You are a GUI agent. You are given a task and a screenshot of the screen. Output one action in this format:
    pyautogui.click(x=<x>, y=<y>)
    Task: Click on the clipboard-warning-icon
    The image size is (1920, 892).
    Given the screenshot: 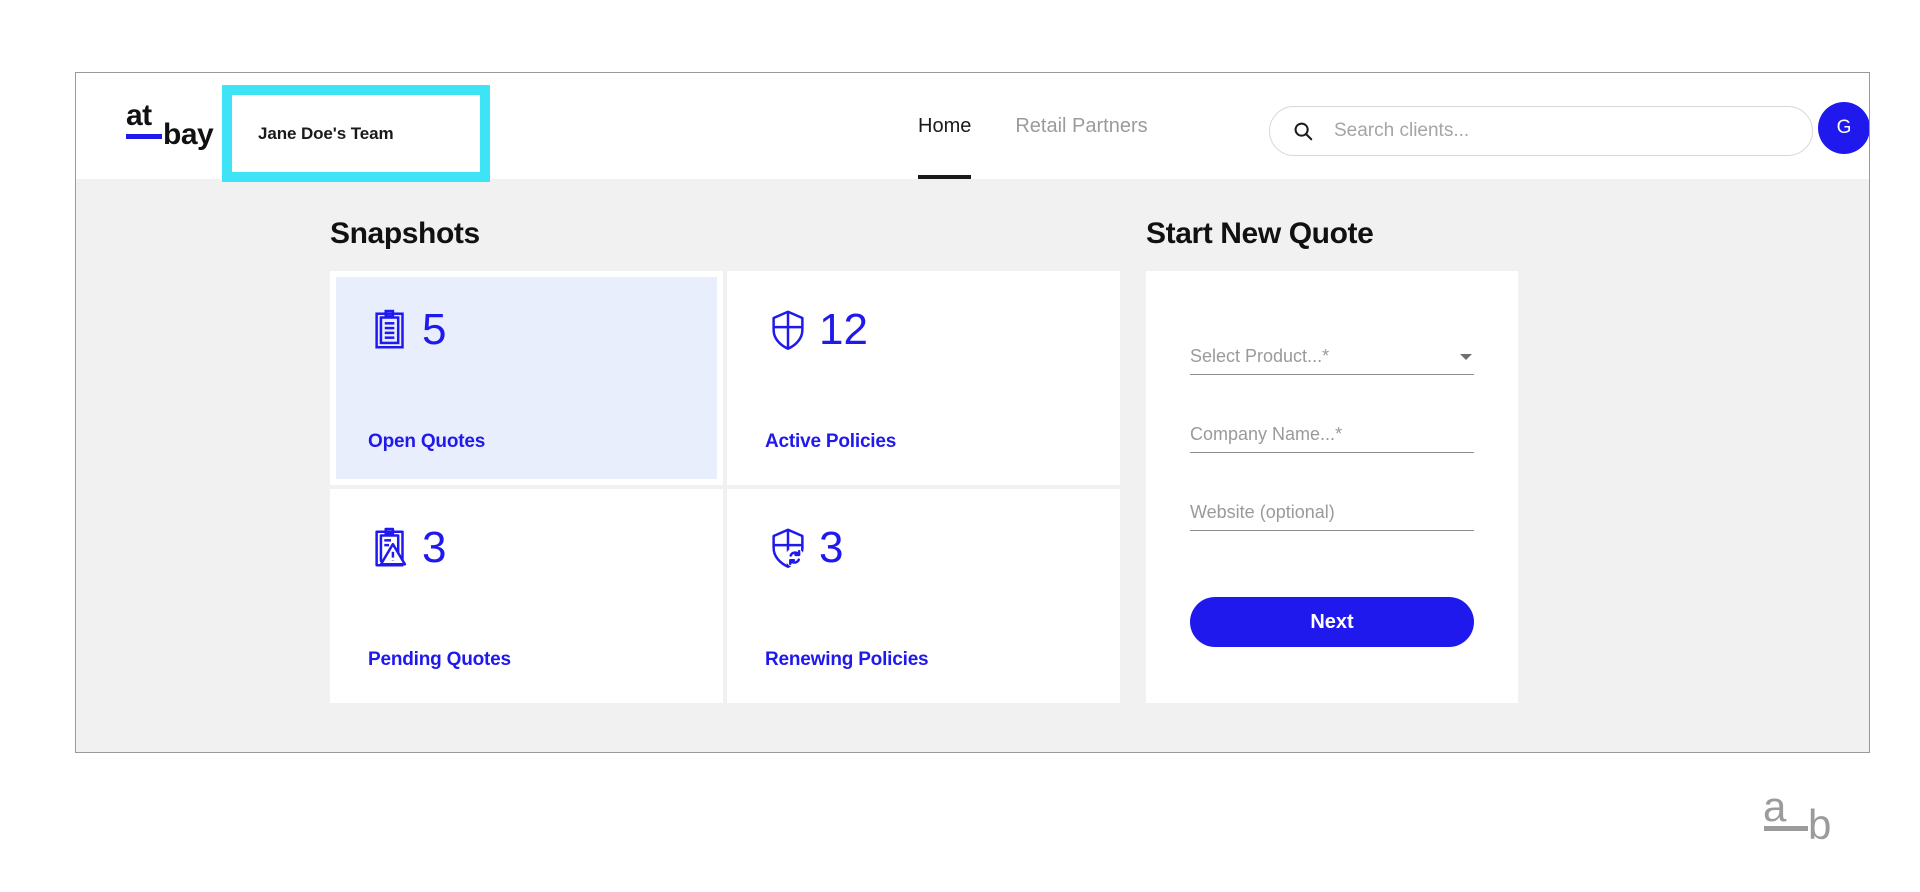 What is the action you would take?
    pyautogui.click(x=391, y=547)
    